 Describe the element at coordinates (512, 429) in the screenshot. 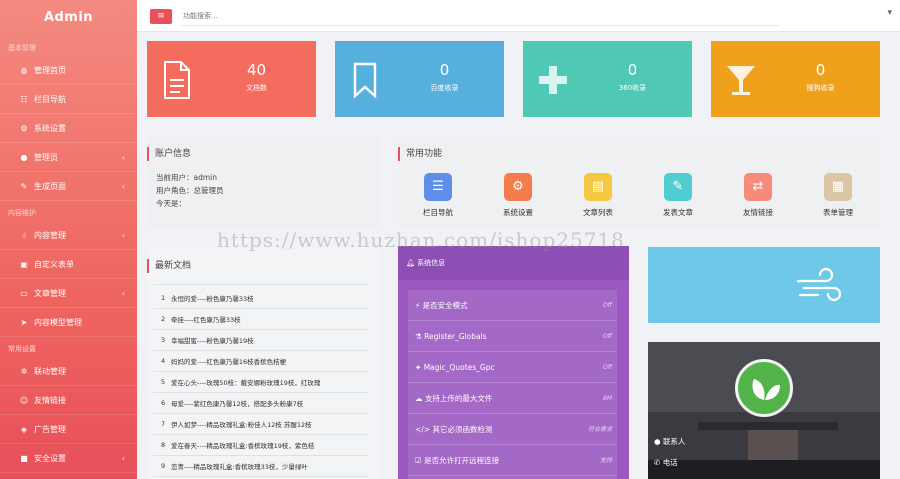

I see `system-info-row: </> 其它必须函数检测 符合要求` at that location.